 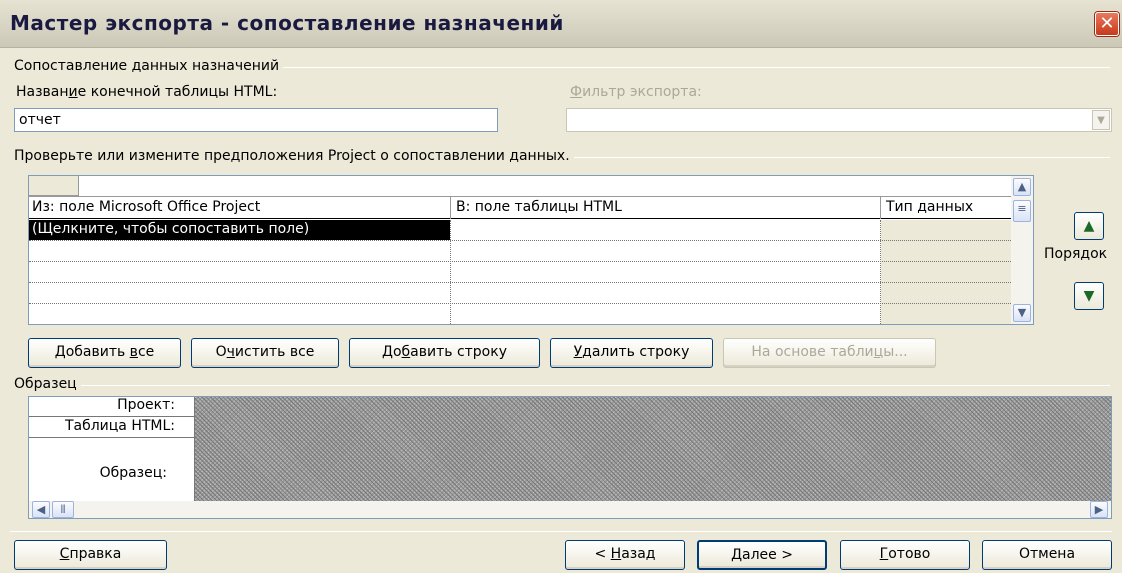 What do you see at coordinates (1076, 254) in the screenshot?
I see `order-label: Порядок` at bounding box center [1076, 254].